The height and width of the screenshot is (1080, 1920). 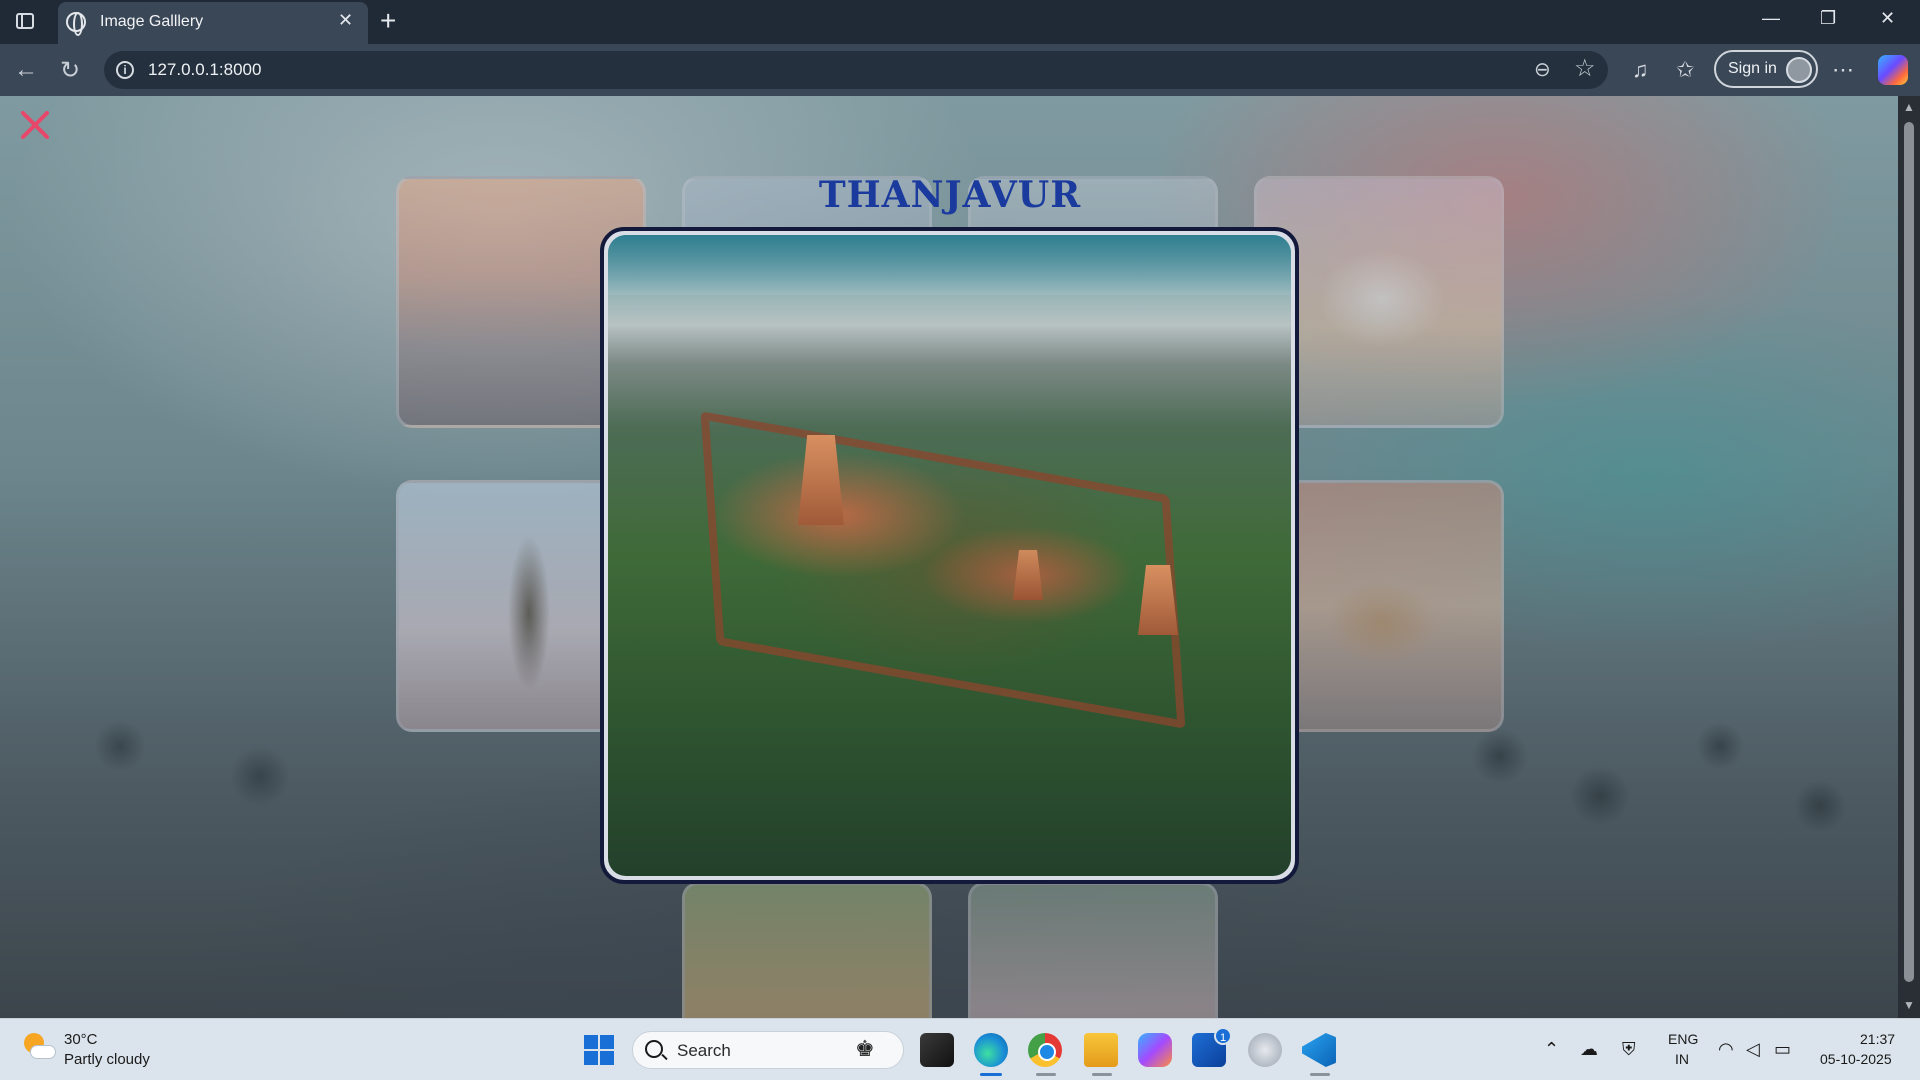 What do you see at coordinates (1319, 1050) in the screenshot?
I see `vscode-icon` at bounding box center [1319, 1050].